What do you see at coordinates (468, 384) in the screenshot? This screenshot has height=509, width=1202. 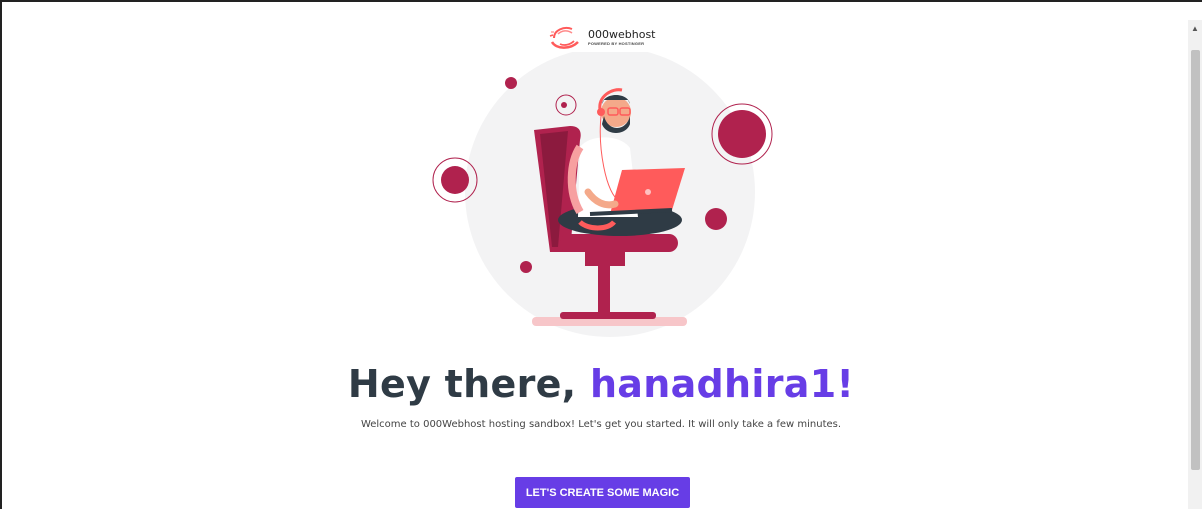 I see `greeting-prefix: Hey there,` at bounding box center [468, 384].